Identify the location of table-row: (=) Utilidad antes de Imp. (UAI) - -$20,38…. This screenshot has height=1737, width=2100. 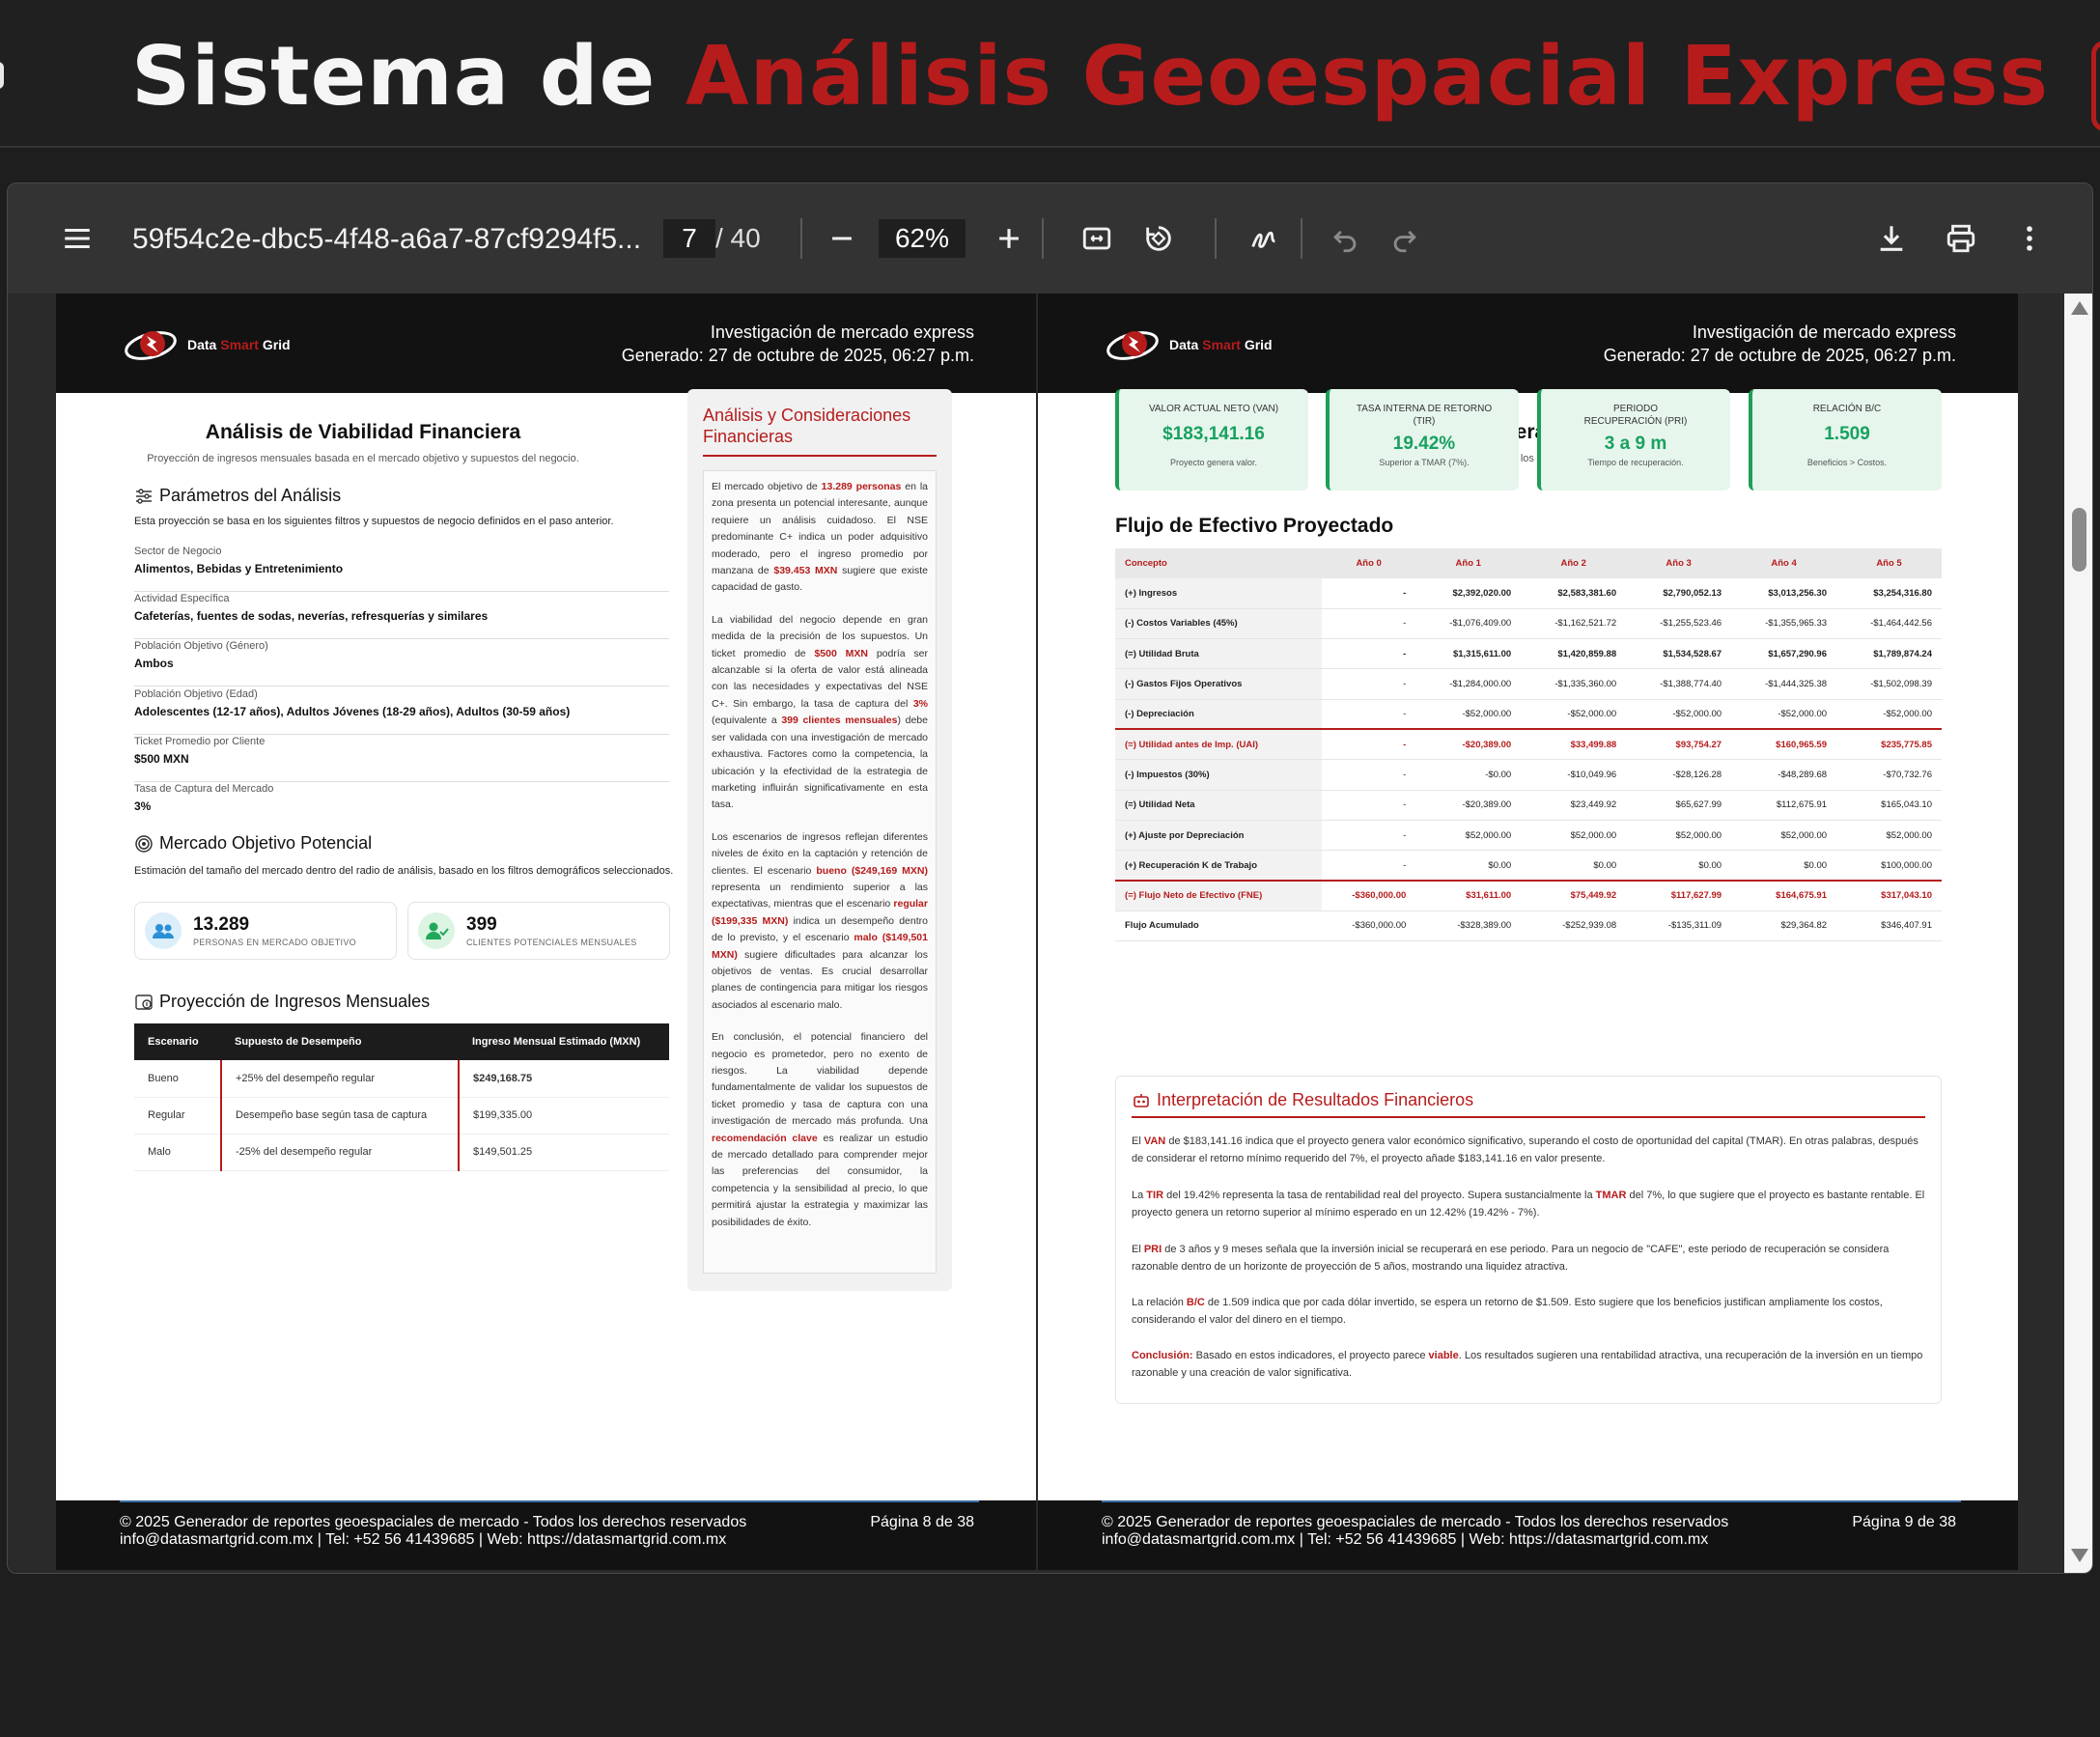
(1529, 744).